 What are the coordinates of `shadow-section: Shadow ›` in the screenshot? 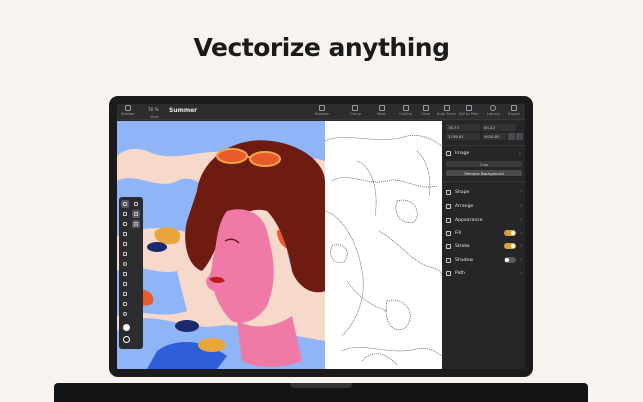 It's located at (484, 260).